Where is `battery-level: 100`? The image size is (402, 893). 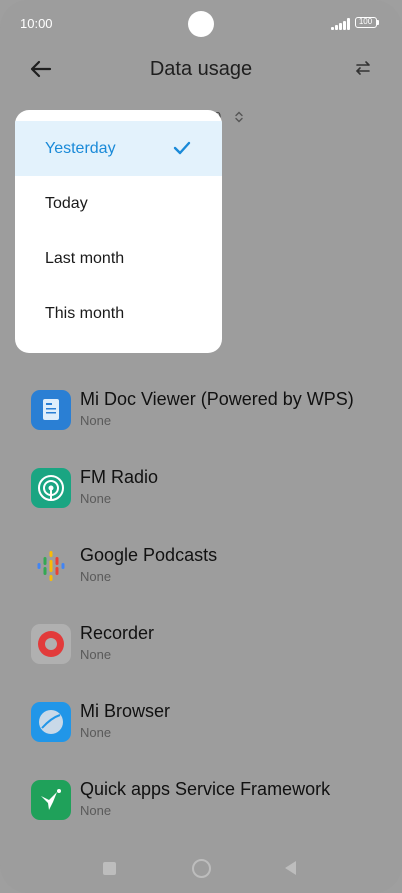
battery-level: 100 is located at coordinates (365, 21).